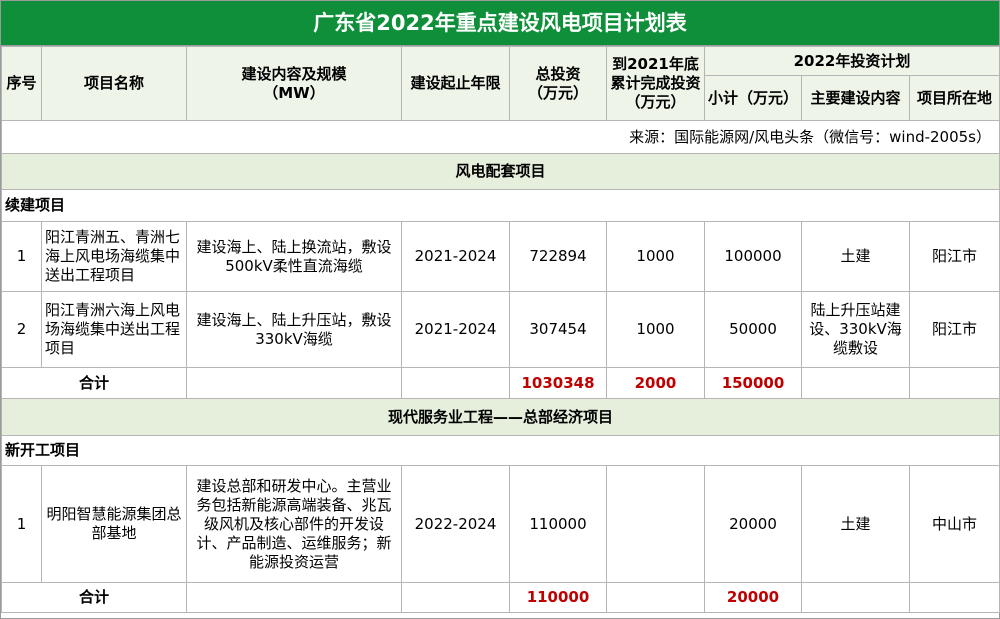  Describe the element at coordinates (655, 102) in the screenshot. I see `header-done-line3: （万元）` at that location.